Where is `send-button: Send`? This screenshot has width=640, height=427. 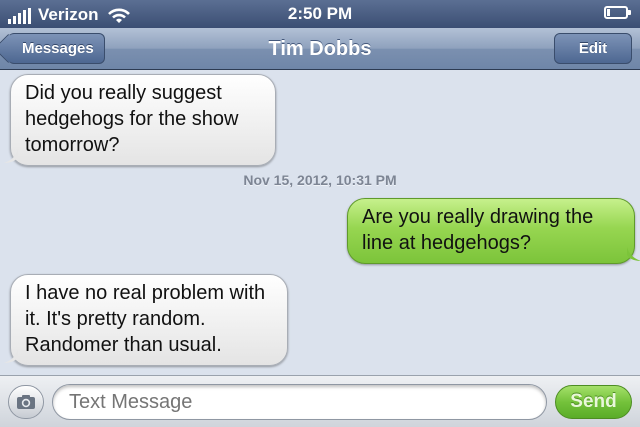
send-button: Send is located at coordinates (593, 402).